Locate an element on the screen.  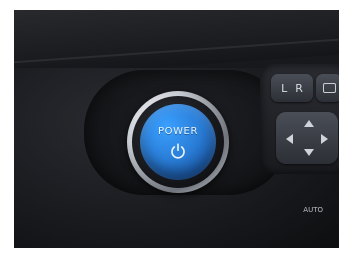
power-button-label: POWER is located at coordinates (178, 131).